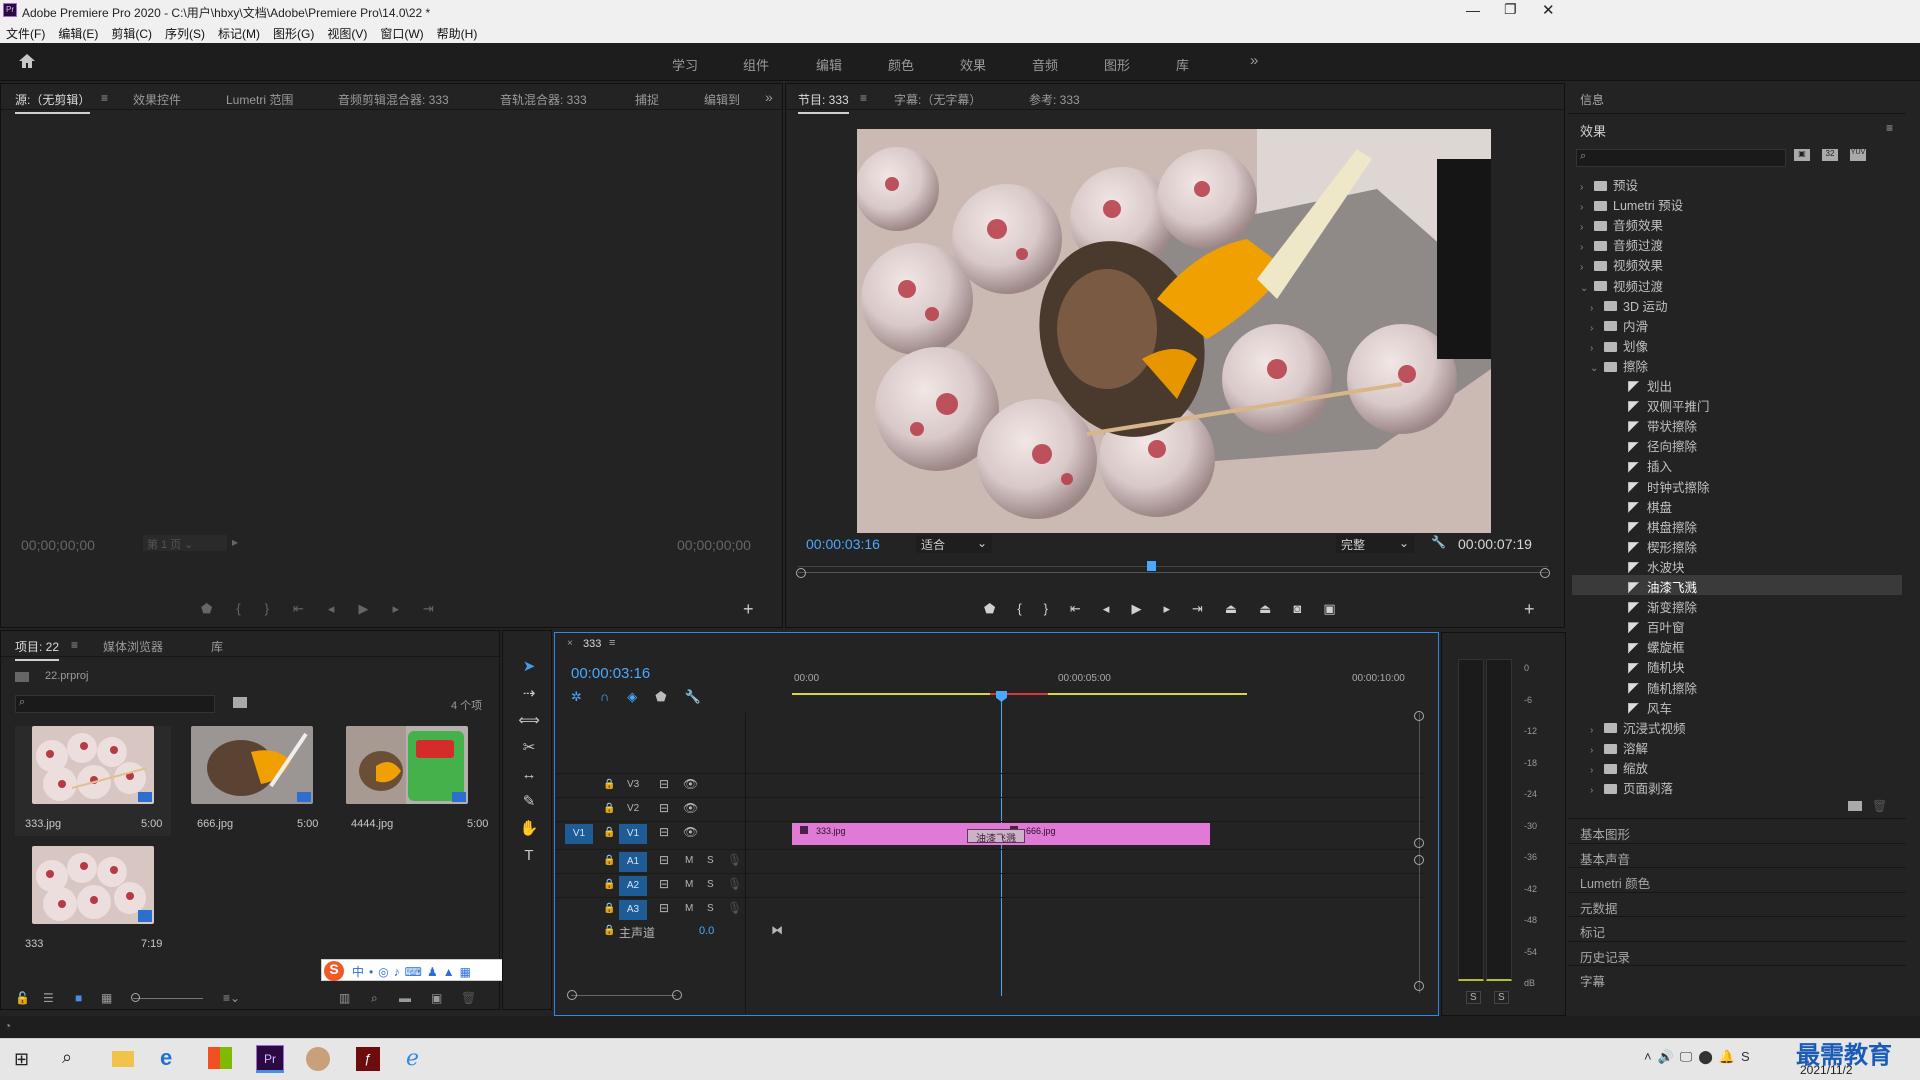 This screenshot has width=1920, height=1080. What do you see at coordinates (468, 998) in the screenshot?
I see `clear-icon: 🗑` at bounding box center [468, 998].